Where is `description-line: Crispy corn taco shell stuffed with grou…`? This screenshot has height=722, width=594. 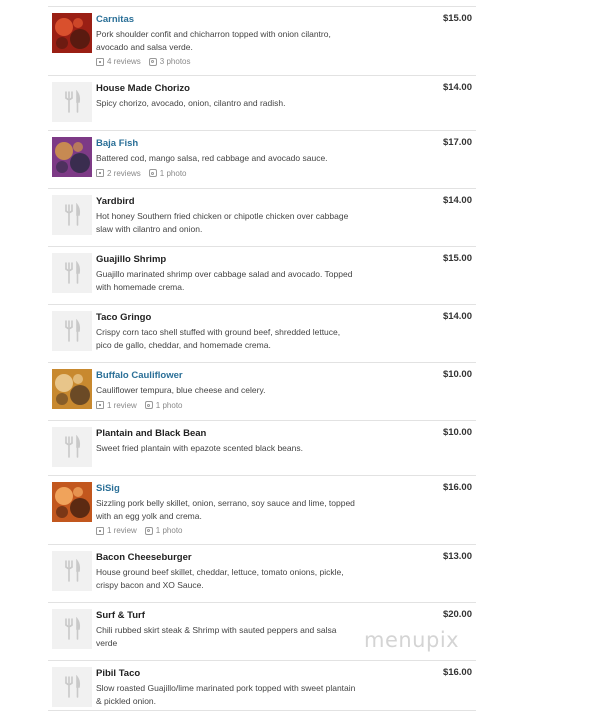 description-line: Crispy corn taco shell stuffed with grou… is located at coordinates (218, 332).